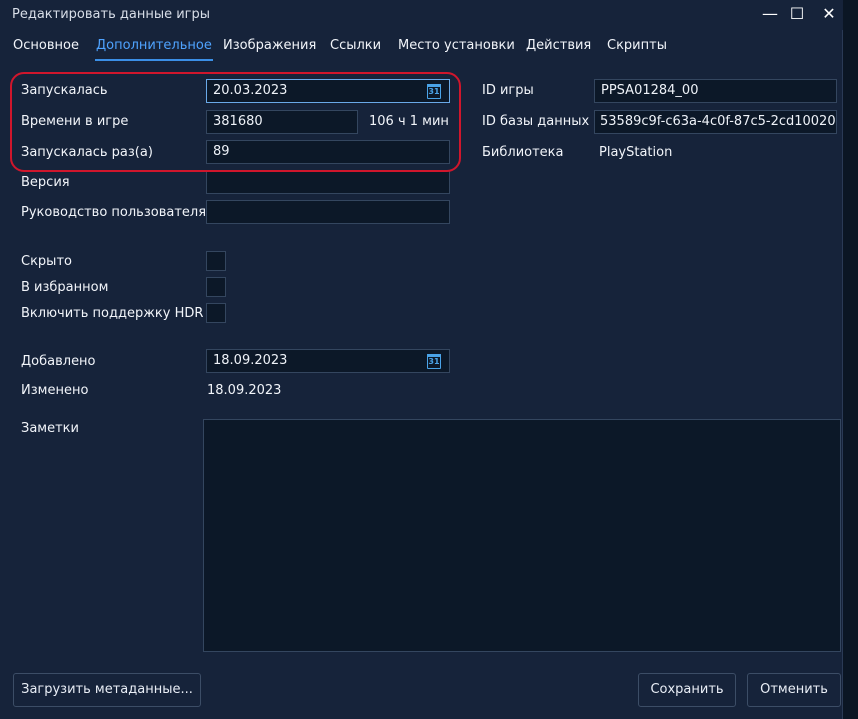 The height and width of the screenshot is (719, 858). What do you see at coordinates (112, 313) in the screenshot?
I see `hdr-label: Включить поддержку HDR` at bounding box center [112, 313].